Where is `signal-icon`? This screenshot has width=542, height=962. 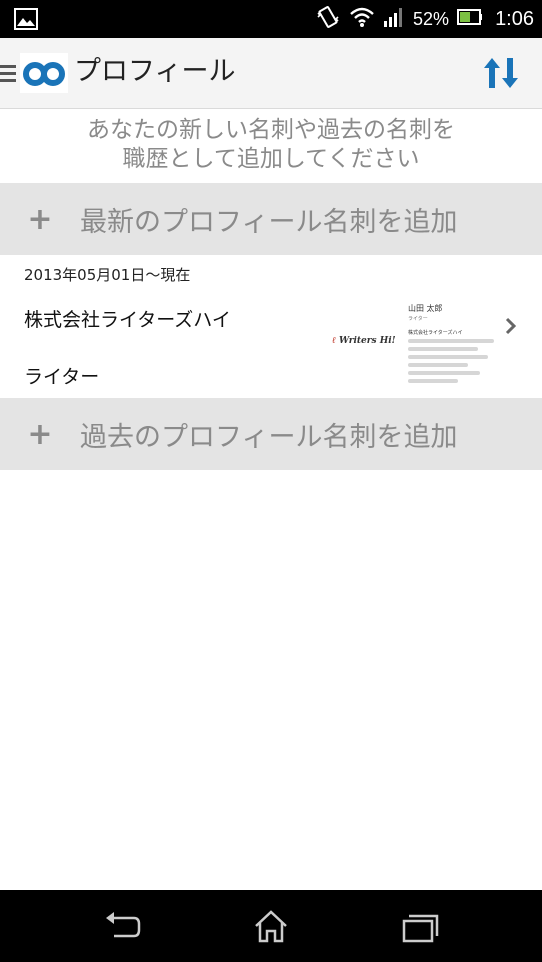
signal-icon is located at coordinates (394, 19).